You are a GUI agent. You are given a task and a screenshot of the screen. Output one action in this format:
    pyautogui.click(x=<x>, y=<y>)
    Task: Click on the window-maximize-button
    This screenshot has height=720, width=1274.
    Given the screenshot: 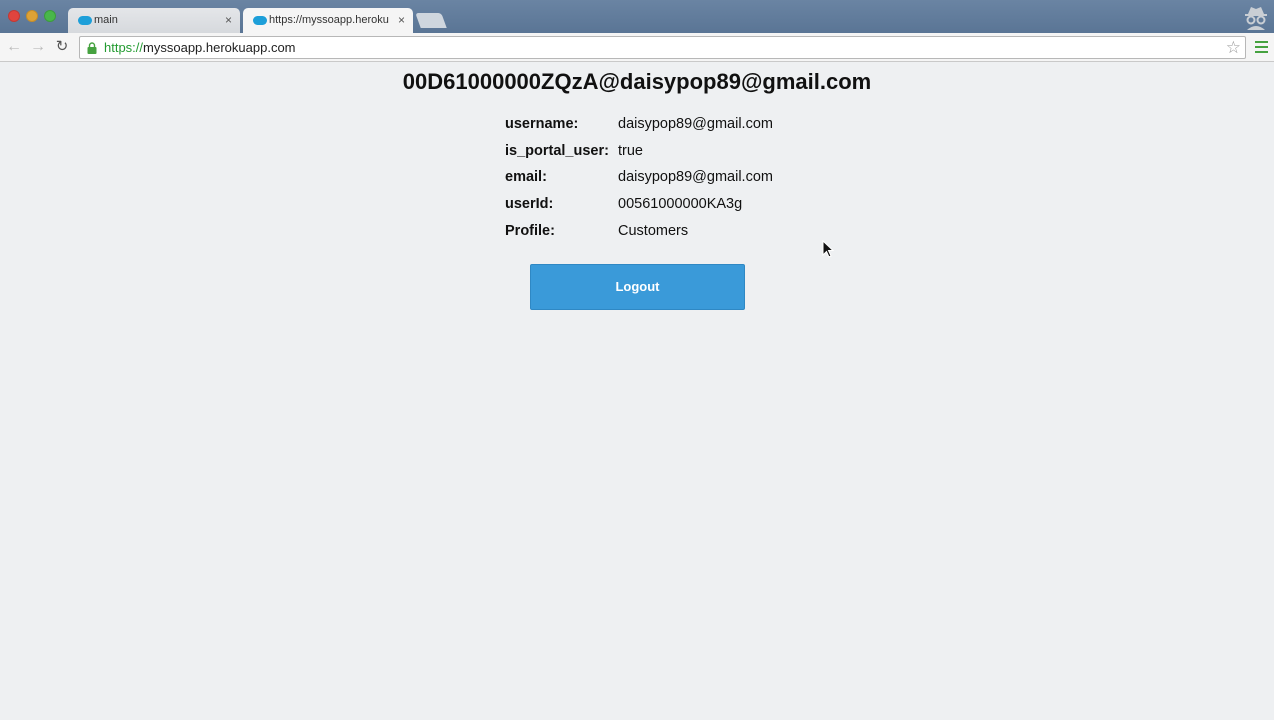 What is the action you would take?
    pyautogui.click(x=50, y=16)
    